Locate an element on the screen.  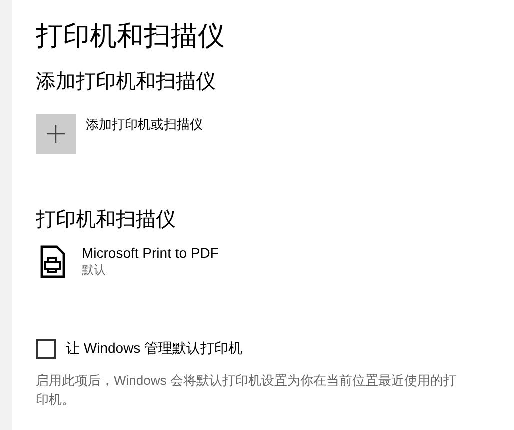
page-title: 打印机和扫描仪 is located at coordinates (131, 36).